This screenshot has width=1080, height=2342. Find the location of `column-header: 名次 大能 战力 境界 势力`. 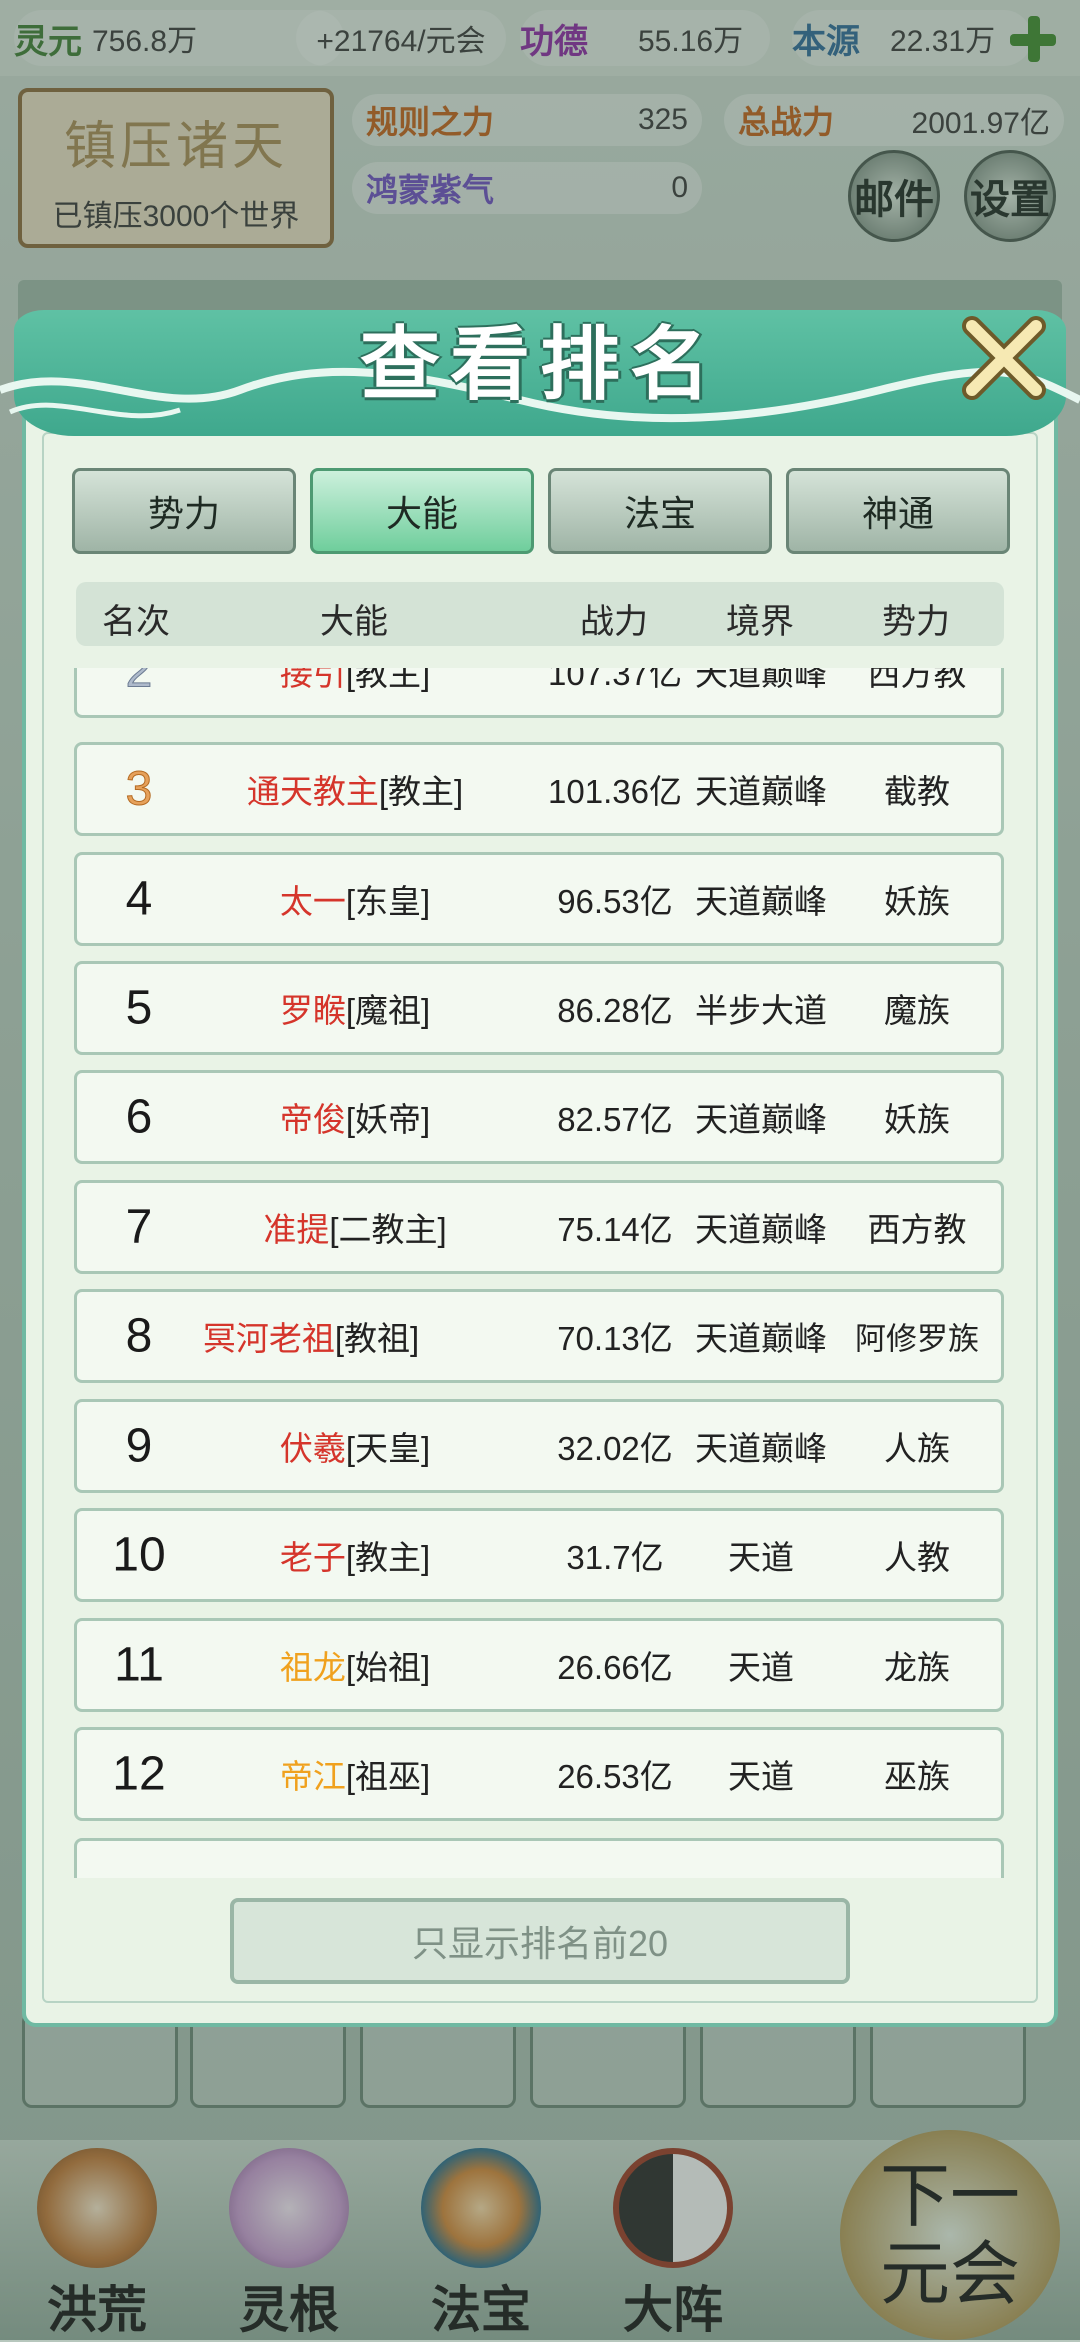

column-header: 名次 大能 战力 境界 势力 is located at coordinates (540, 614).